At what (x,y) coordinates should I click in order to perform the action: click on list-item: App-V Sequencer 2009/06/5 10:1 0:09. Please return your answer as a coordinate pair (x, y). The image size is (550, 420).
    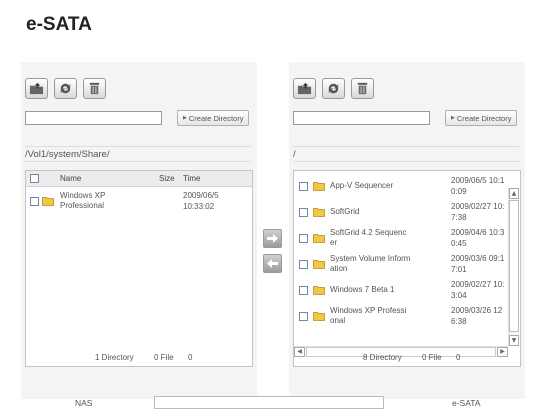
    Looking at the image, I should click on (407, 188).